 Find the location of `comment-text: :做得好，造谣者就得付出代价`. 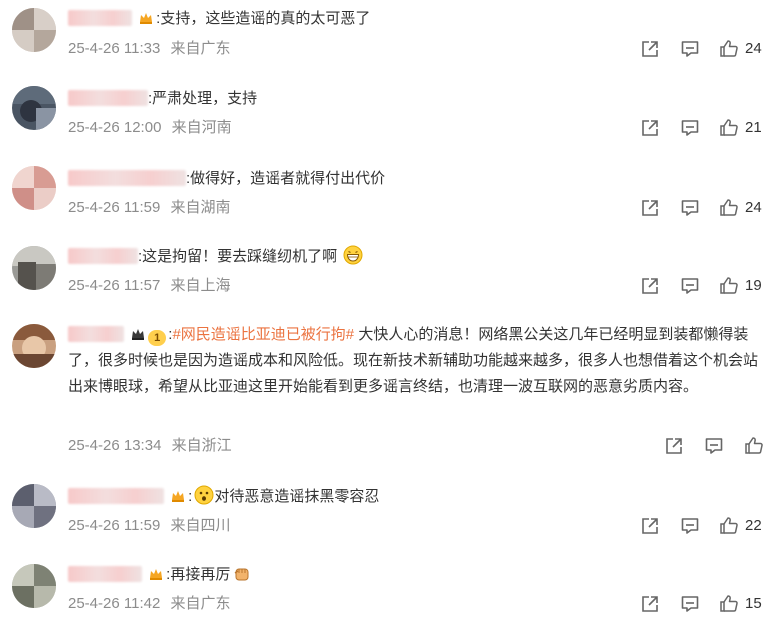

comment-text: :做得好，造谣者就得付出代价 is located at coordinates (286, 178).